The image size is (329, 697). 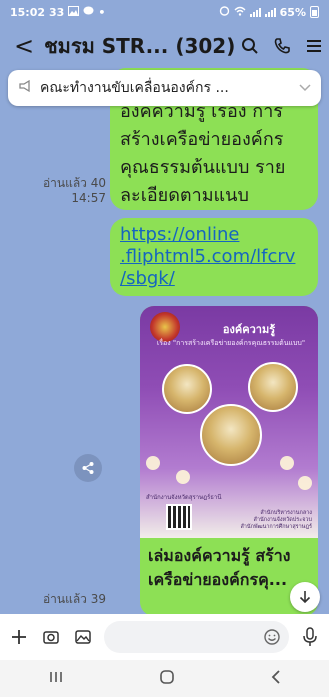 I want to click on read-receipt: อ่านแล้ว 40 14:57, so click(x=74, y=190).